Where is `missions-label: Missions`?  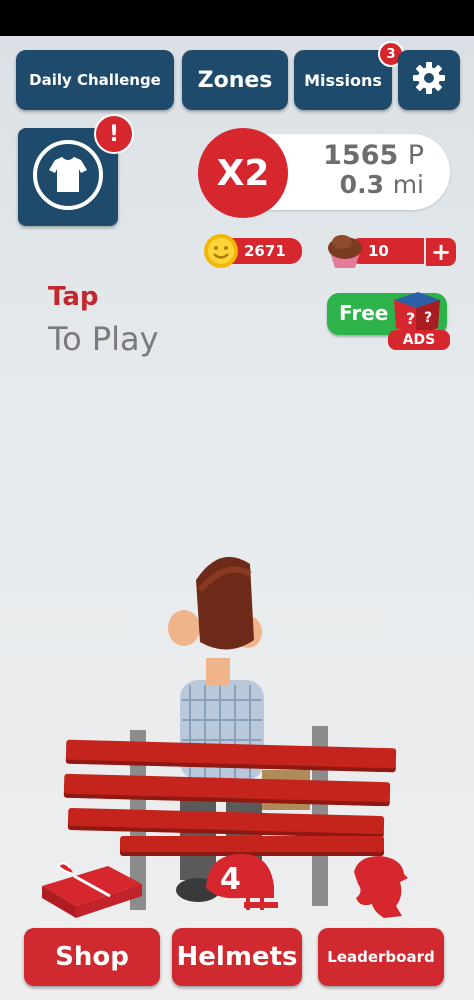 missions-label: Missions is located at coordinates (343, 80).